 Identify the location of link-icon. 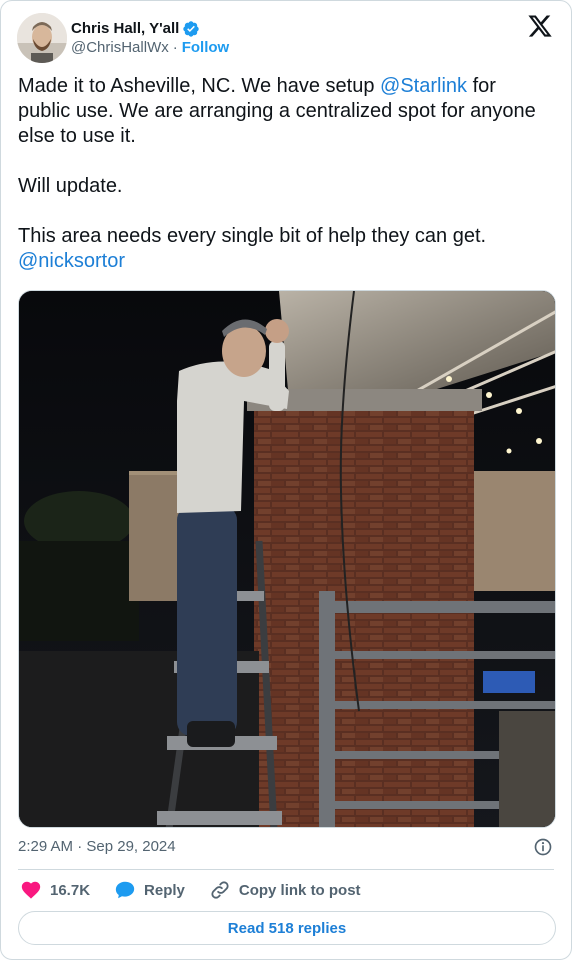
(220, 890).